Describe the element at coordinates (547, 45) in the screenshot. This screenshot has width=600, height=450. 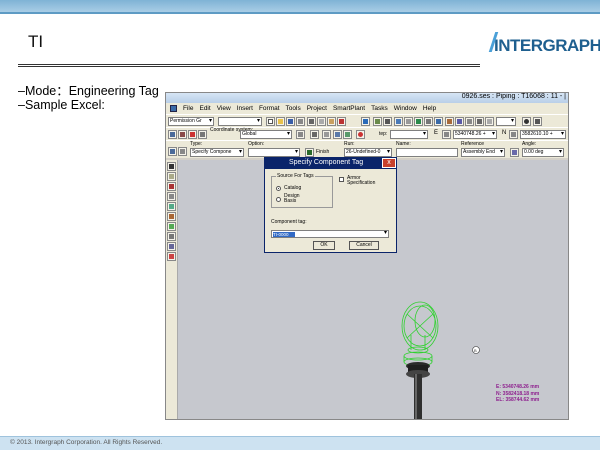
I see `logo-text: INTERGRAPH` at that location.